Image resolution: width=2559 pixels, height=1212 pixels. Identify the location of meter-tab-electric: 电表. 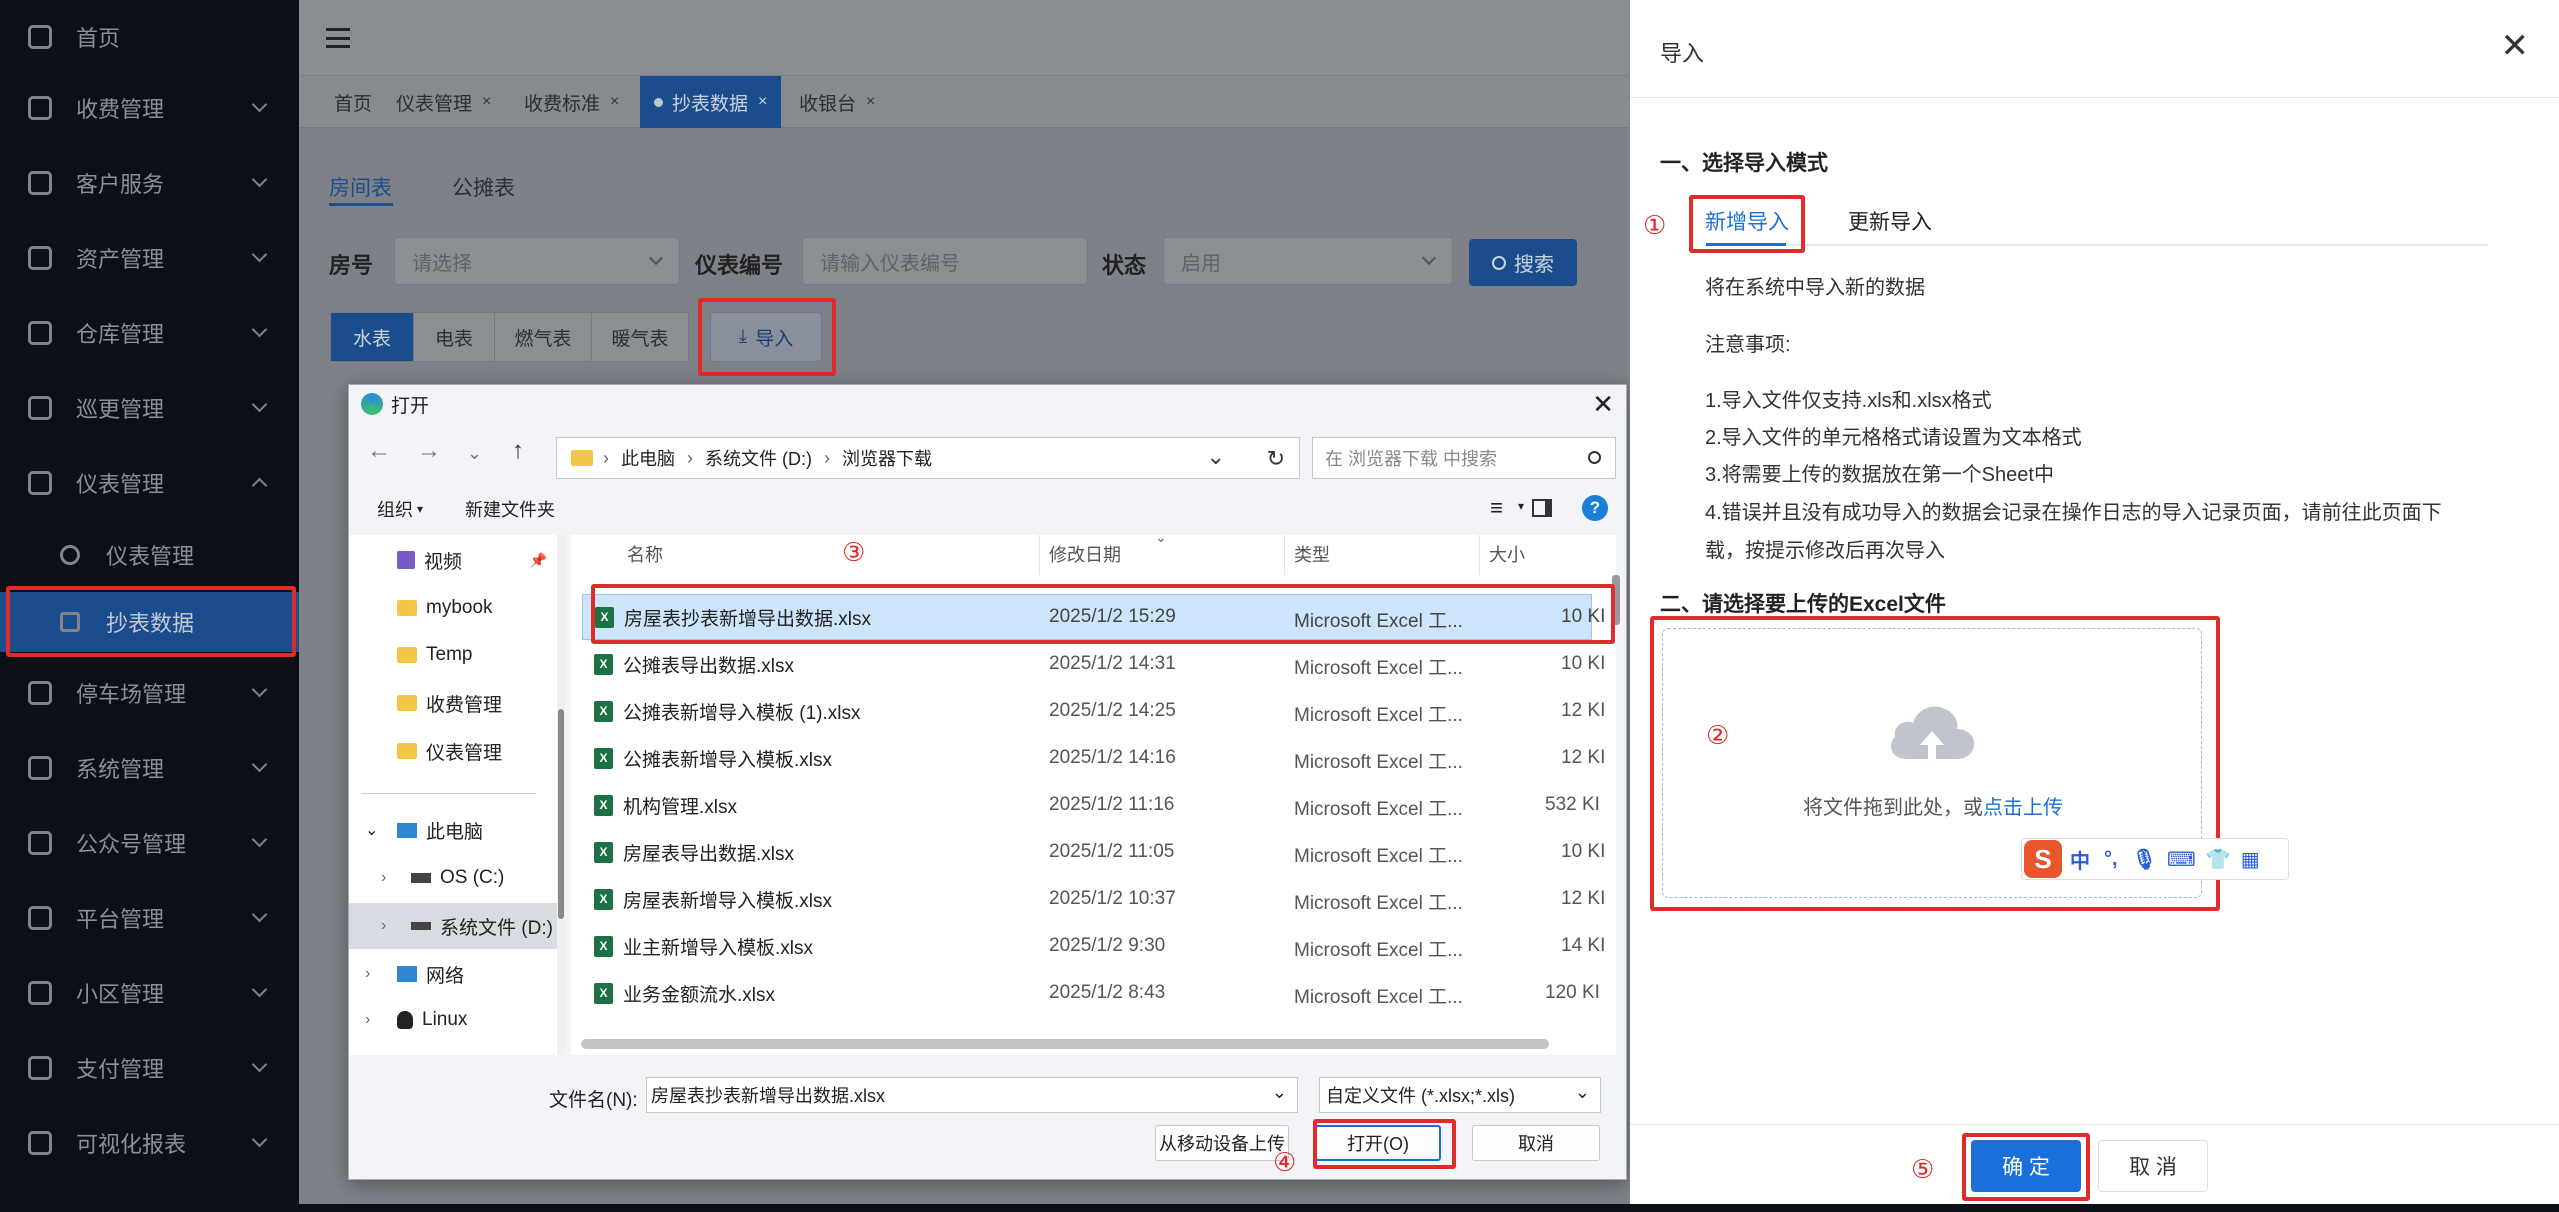
(454, 337).